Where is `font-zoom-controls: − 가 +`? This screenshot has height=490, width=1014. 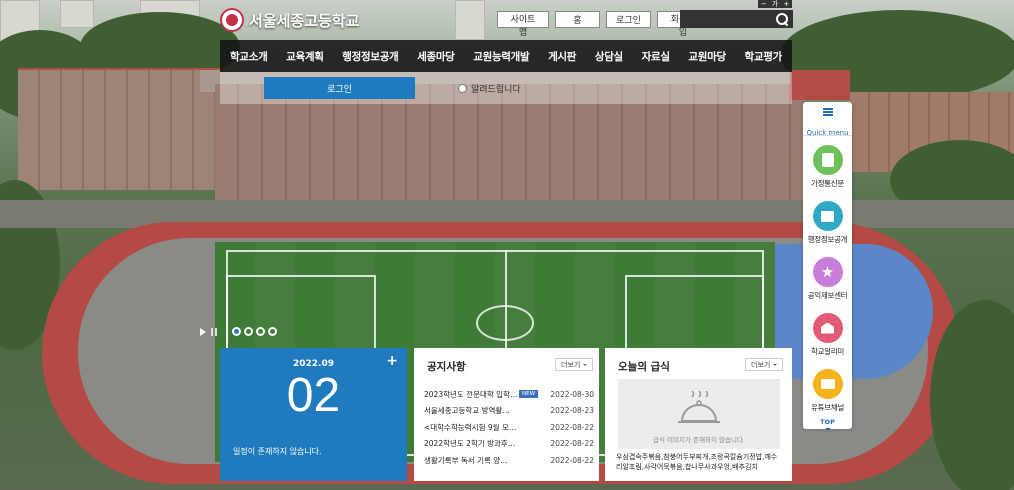
font-zoom-controls: − 가 + is located at coordinates (775, 4).